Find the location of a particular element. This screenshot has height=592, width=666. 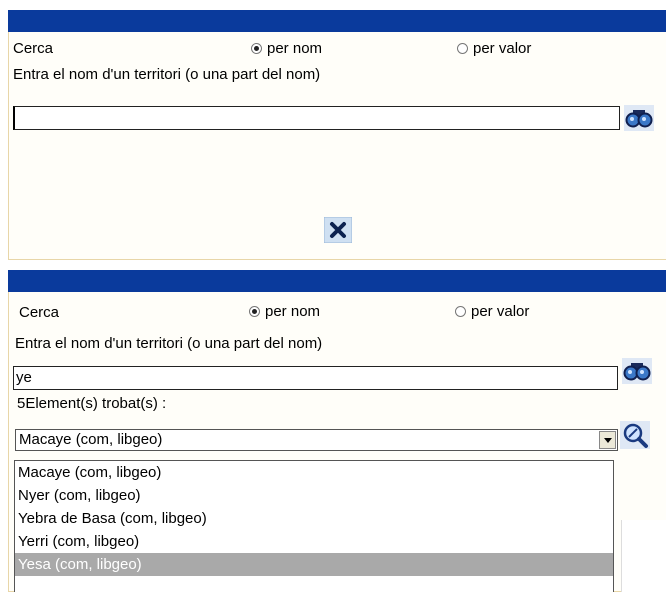

list-item: Nyer (com, libgeo) is located at coordinates (314, 495).